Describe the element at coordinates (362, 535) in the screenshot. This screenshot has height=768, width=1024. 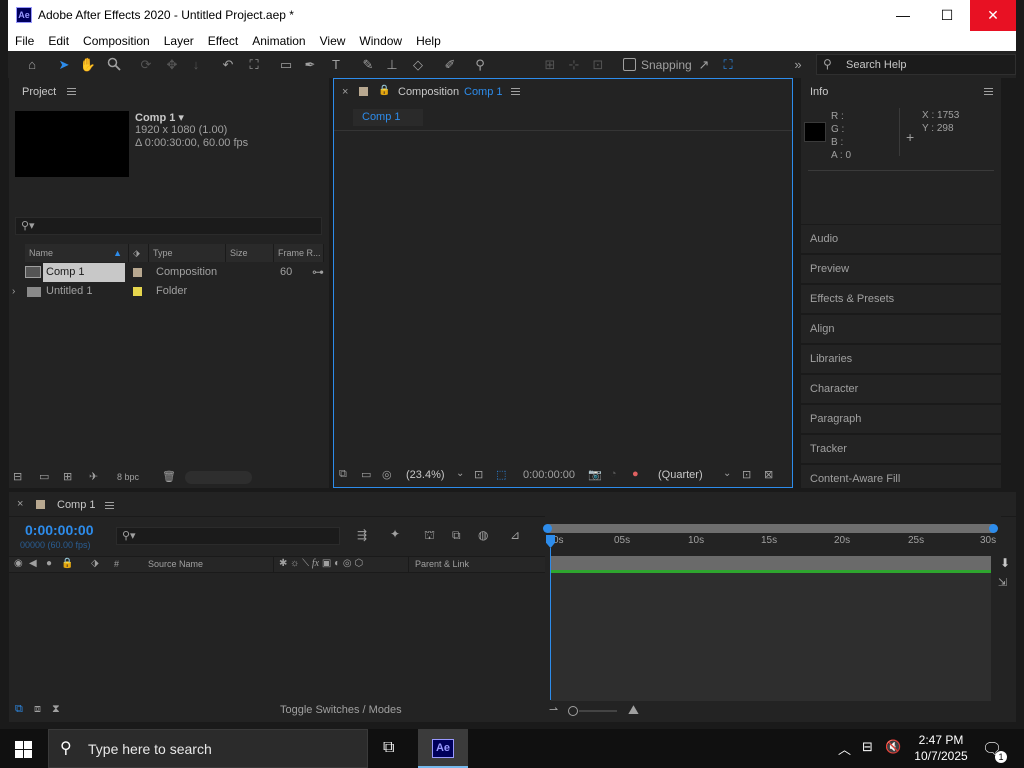
I see `composition-mini-flowchart-icon: ⇶` at that location.